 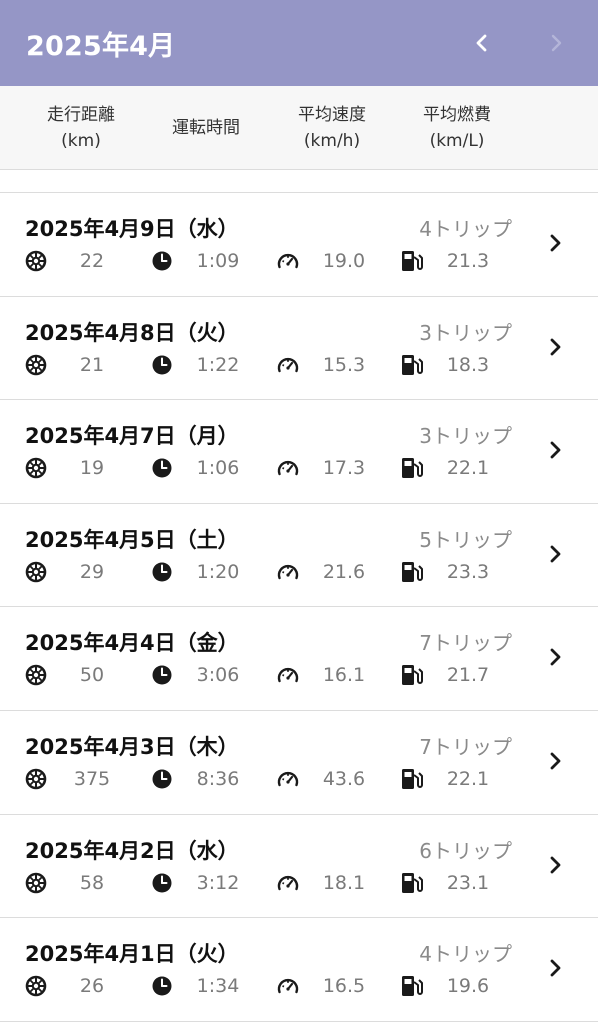 I want to click on day-row: 2025年4月5日（土） 5トリップ 29 1:20 21.6 23.3, so click(x=299, y=556).